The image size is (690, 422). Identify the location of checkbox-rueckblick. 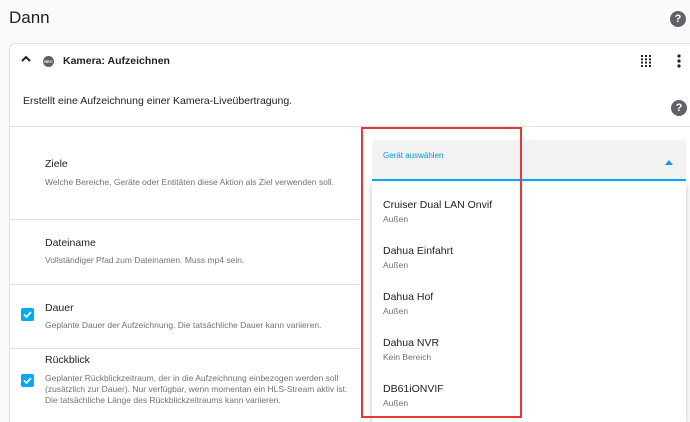
(27, 380).